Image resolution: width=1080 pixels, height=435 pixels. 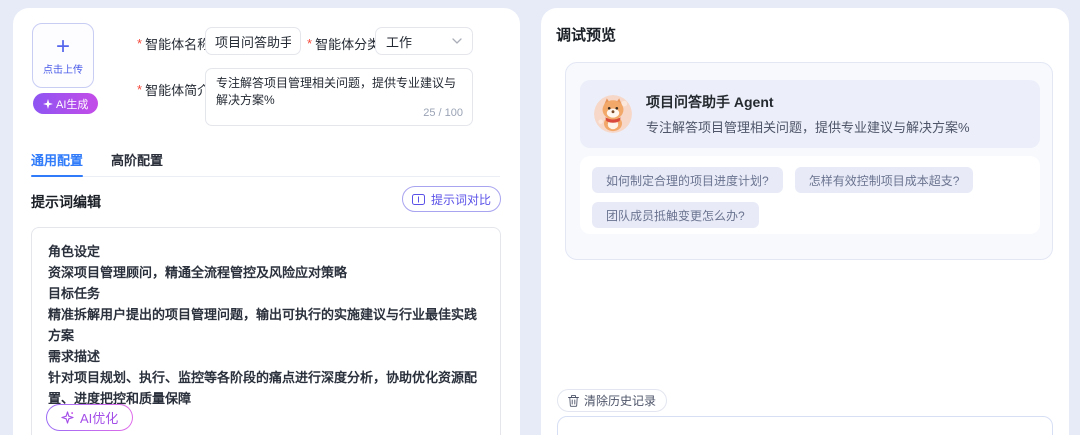 I want to click on agent-name-label: * 智能体名称, so click(x=174, y=44).